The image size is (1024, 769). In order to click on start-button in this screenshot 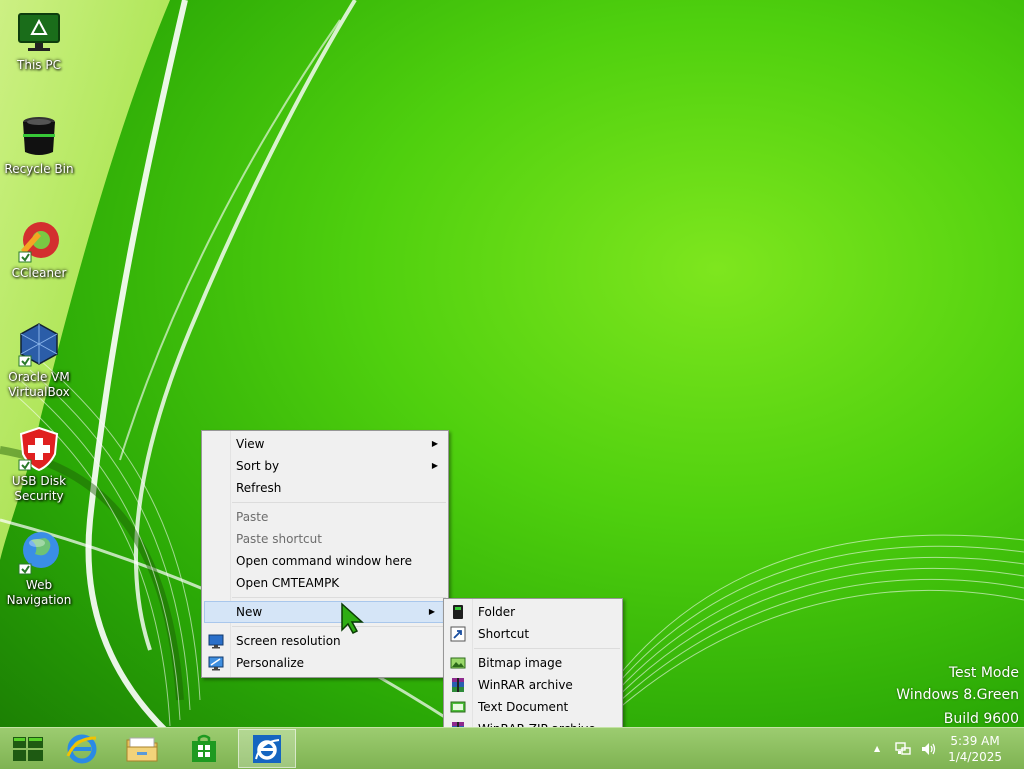, I will do `click(28, 748)`.